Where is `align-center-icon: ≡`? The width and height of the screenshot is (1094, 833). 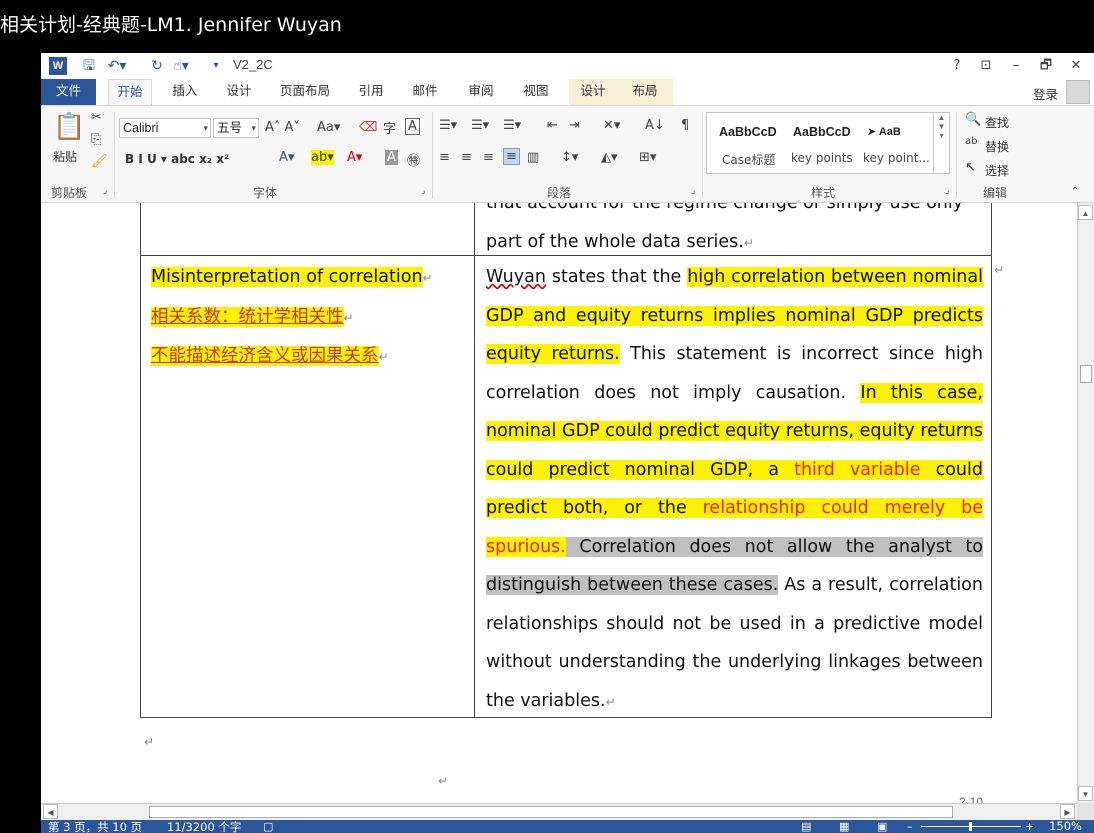
align-center-icon: ≡ is located at coordinates (466, 157).